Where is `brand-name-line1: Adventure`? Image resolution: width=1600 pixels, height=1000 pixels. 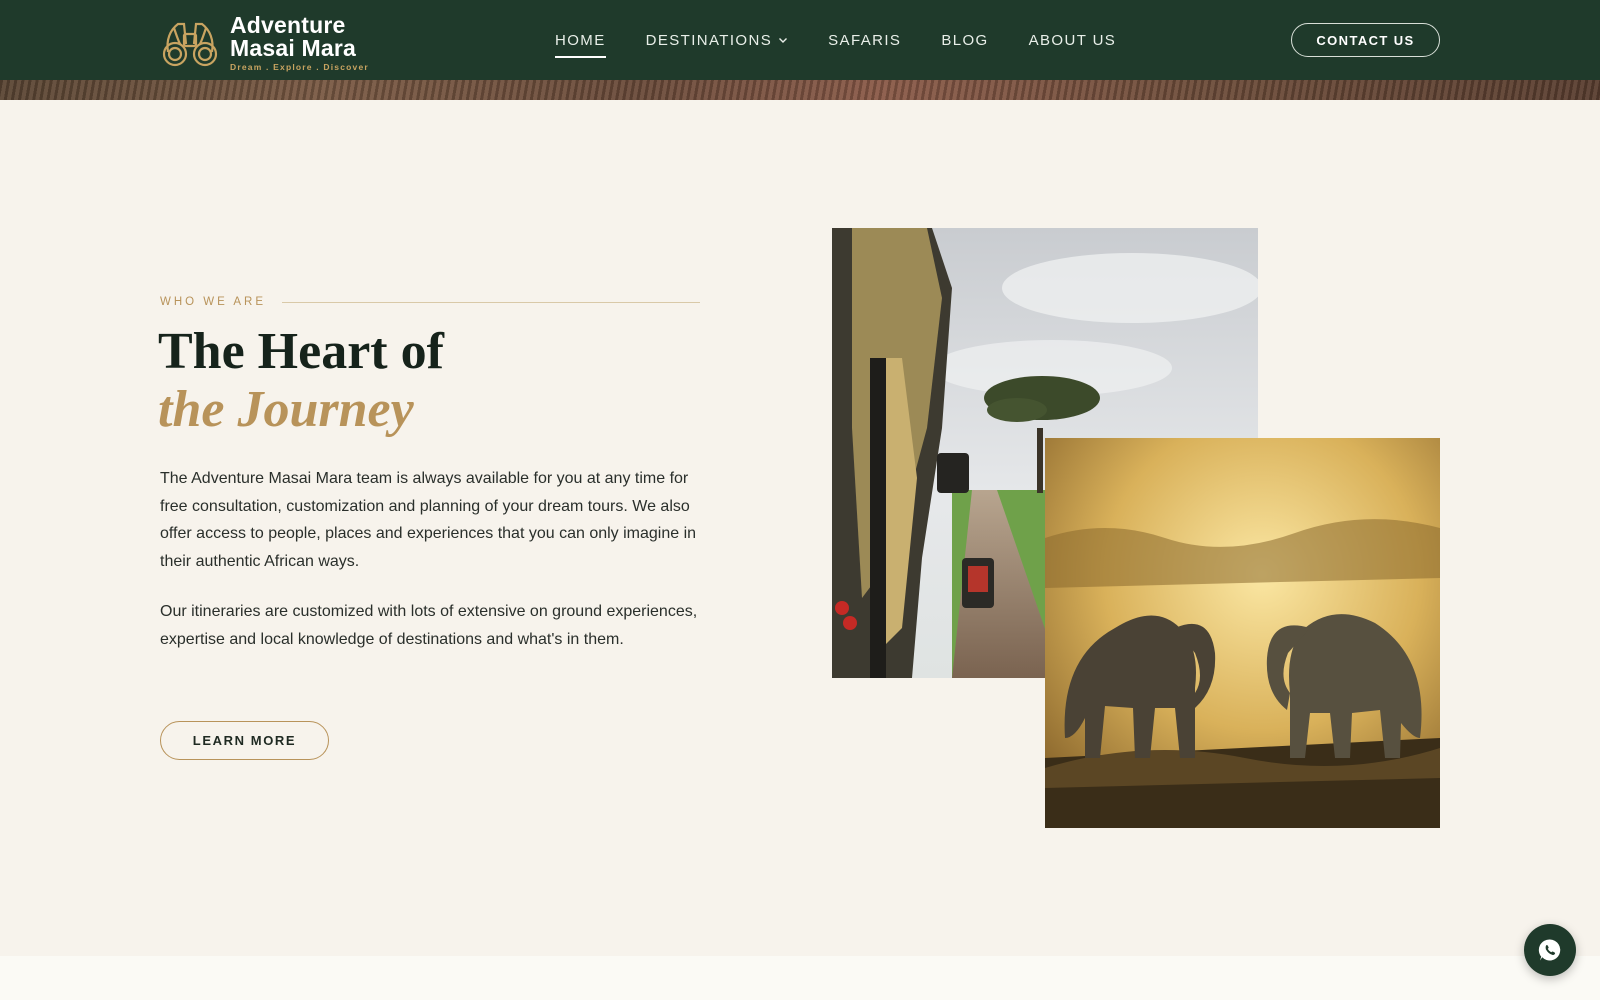 brand-name-line1: Adventure is located at coordinates (288, 25).